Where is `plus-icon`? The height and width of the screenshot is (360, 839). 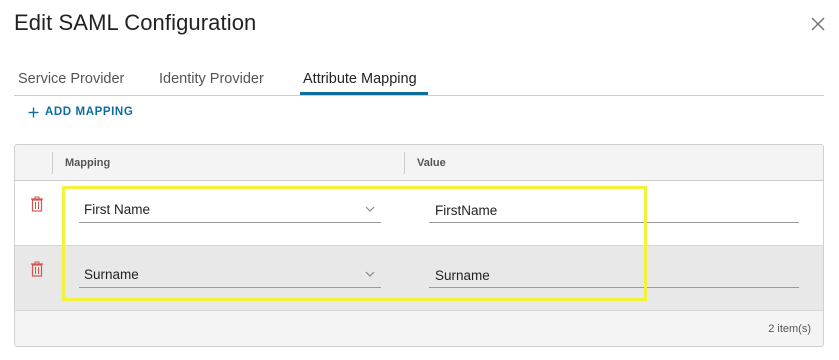
plus-icon is located at coordinates (33, 112).